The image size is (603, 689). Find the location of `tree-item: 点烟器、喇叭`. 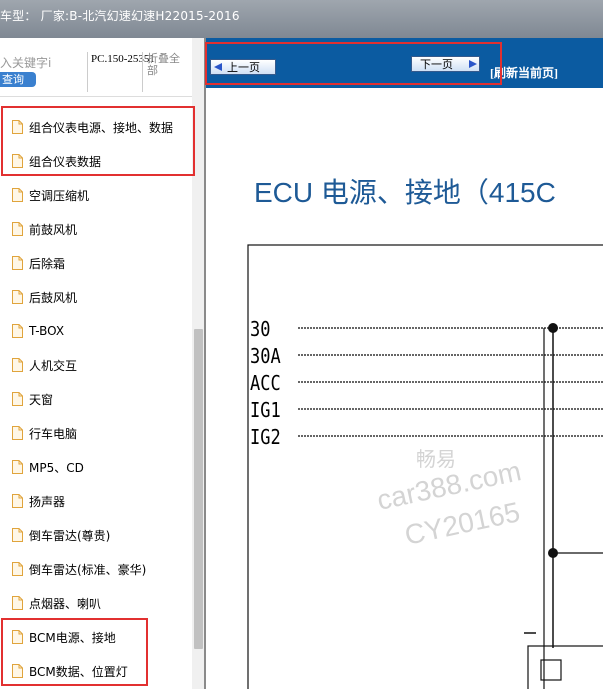

tree-item: 点烟器、喇叭 is located at coordinates (56, 603).